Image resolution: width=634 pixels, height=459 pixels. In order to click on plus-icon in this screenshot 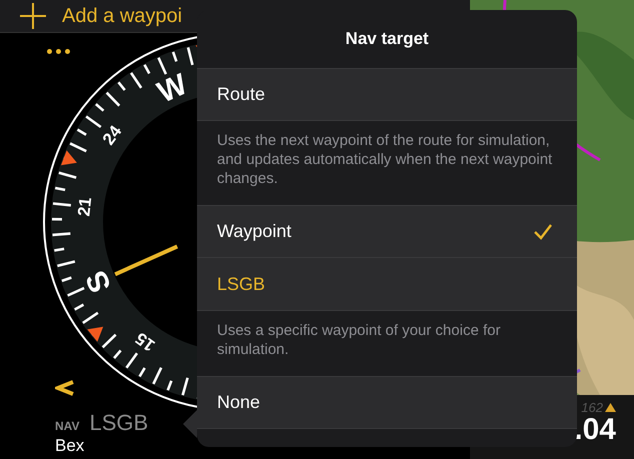, I will do `click(33, 16)`.